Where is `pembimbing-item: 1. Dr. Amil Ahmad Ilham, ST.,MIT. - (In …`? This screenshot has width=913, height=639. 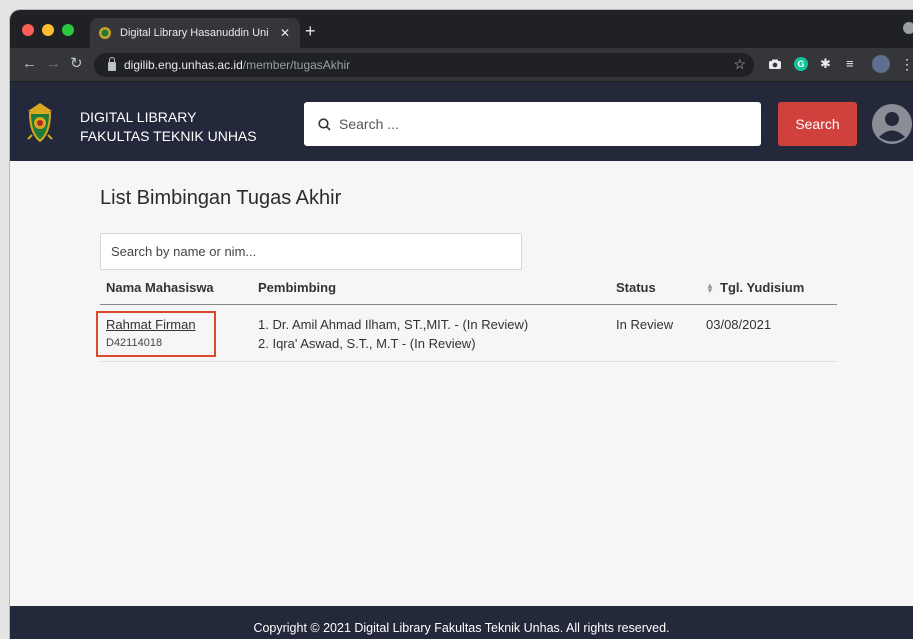
pembimbing-item: 1. Dr. Amil Ahmad Ilham, ST.,MIT. - (In … is located at coordinates (393, 324).